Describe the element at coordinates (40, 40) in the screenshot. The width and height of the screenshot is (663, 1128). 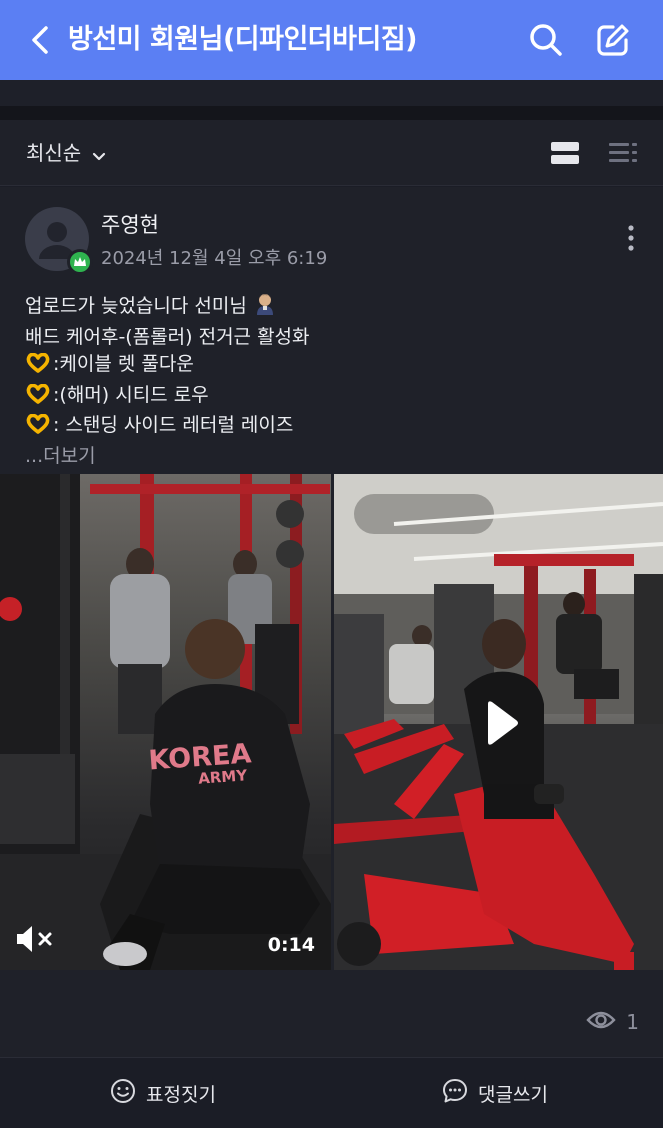
I see `chevron-left-icon` at that location.